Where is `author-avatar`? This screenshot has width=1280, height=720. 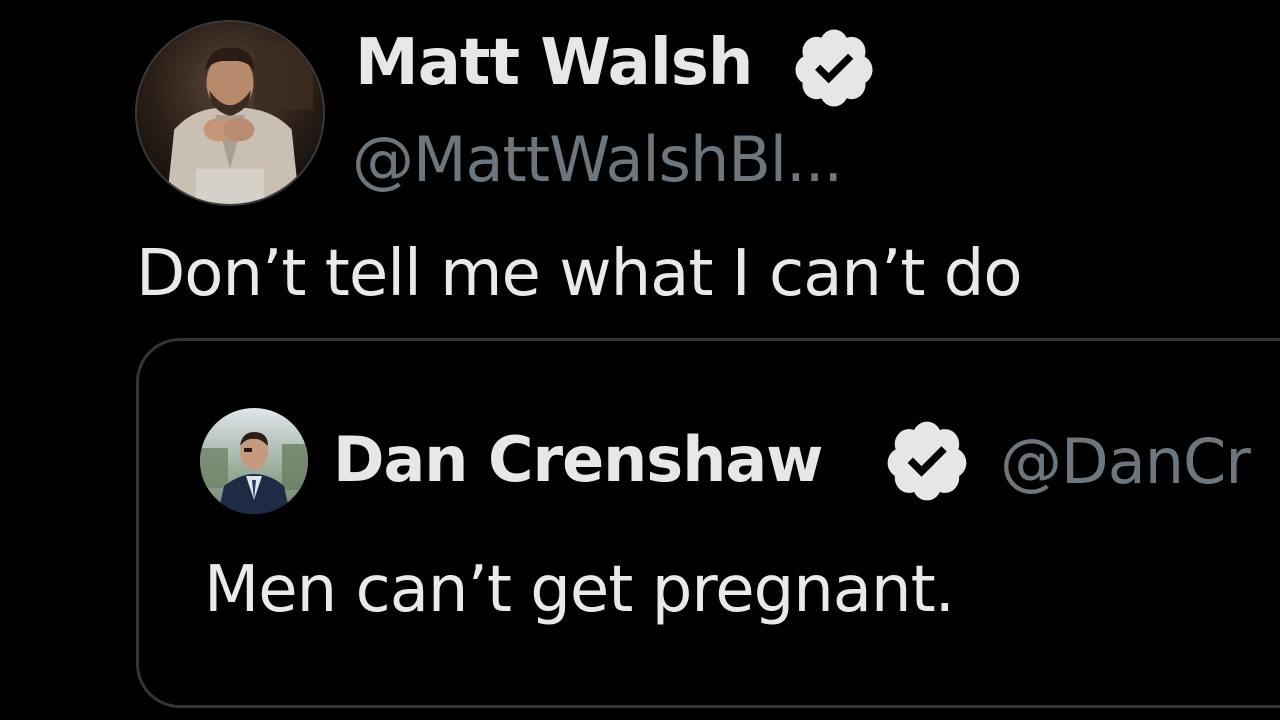
author-avatar is located at coordinates (230, 113).